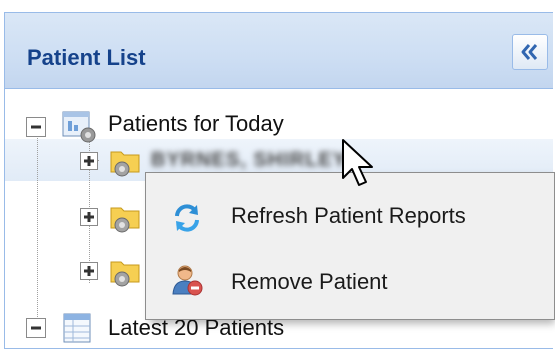  I want to click on double-chevron-left-icon, so click(529, 52).